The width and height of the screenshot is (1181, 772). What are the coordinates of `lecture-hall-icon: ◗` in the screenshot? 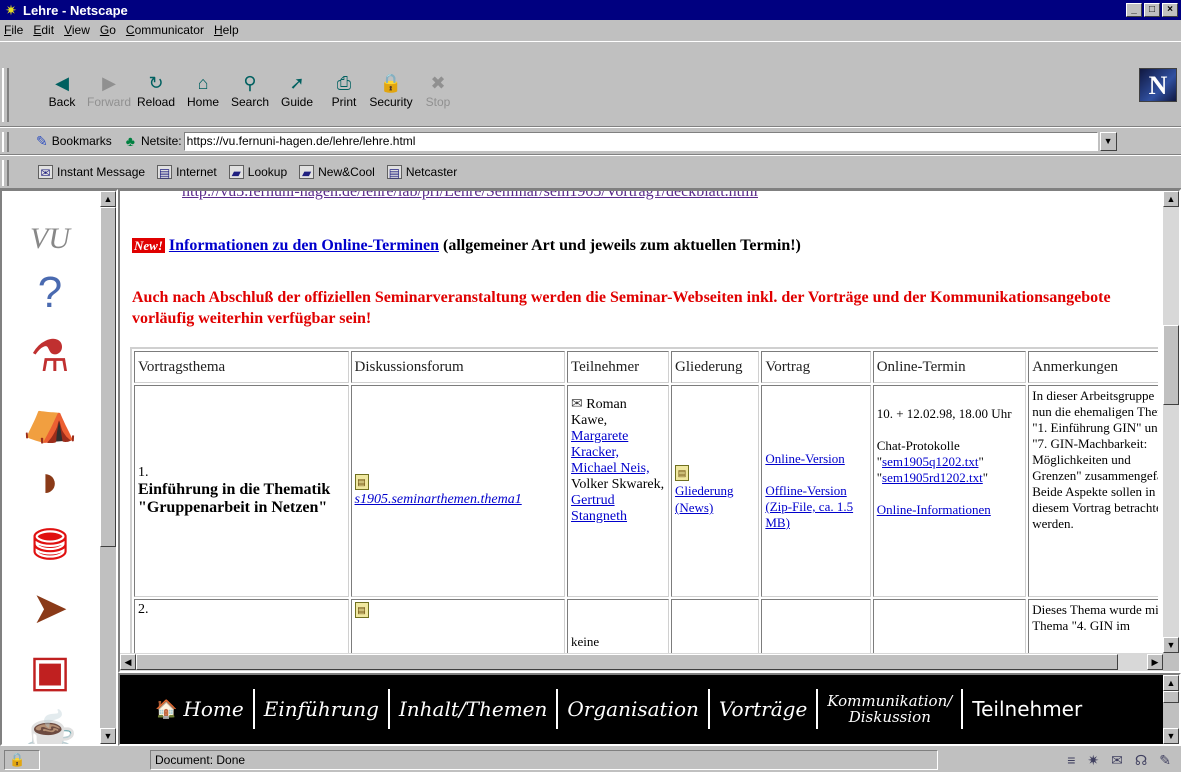 It's located at (50, 482).